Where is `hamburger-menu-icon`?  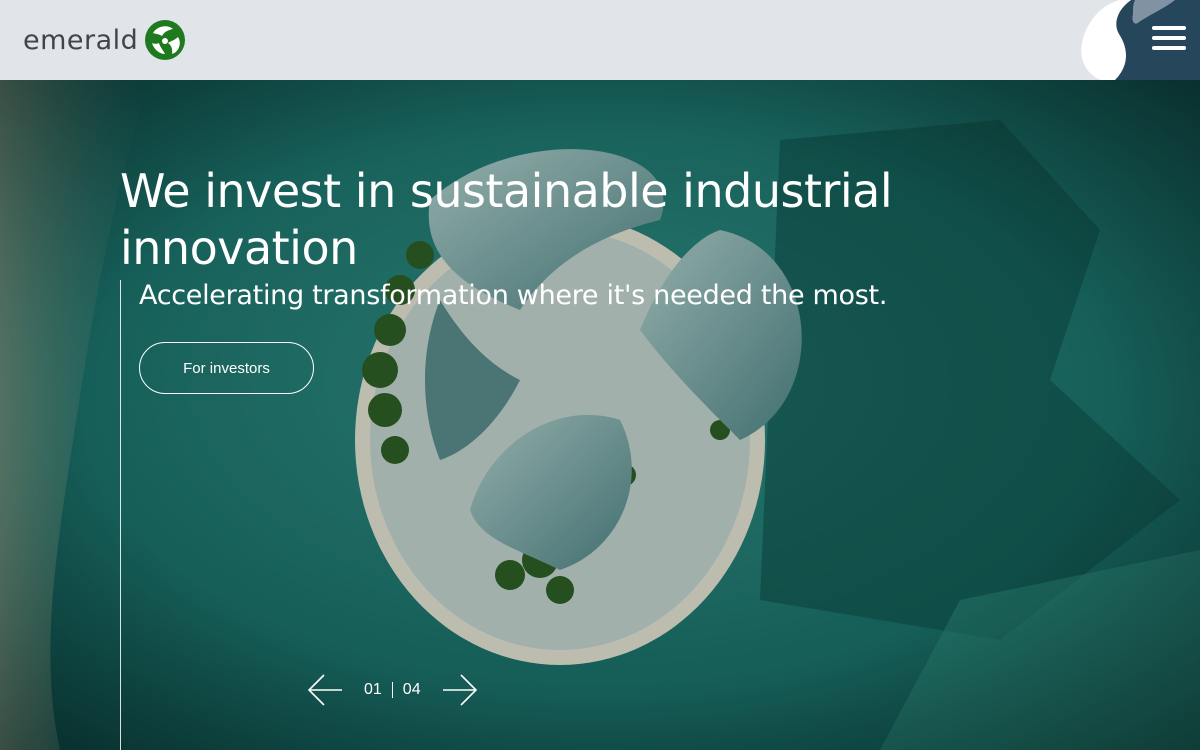 hamburger-menu-icon is located at coordinates (1169, 40).